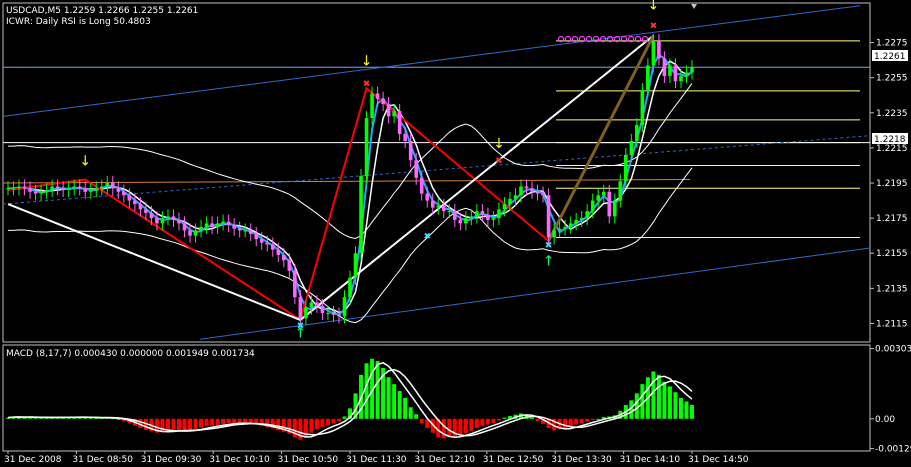  What do you see at coordinates (892, 44) in the screenshot?
I see `price-tick-label: 1.2275` at bounding box center [892, 44].